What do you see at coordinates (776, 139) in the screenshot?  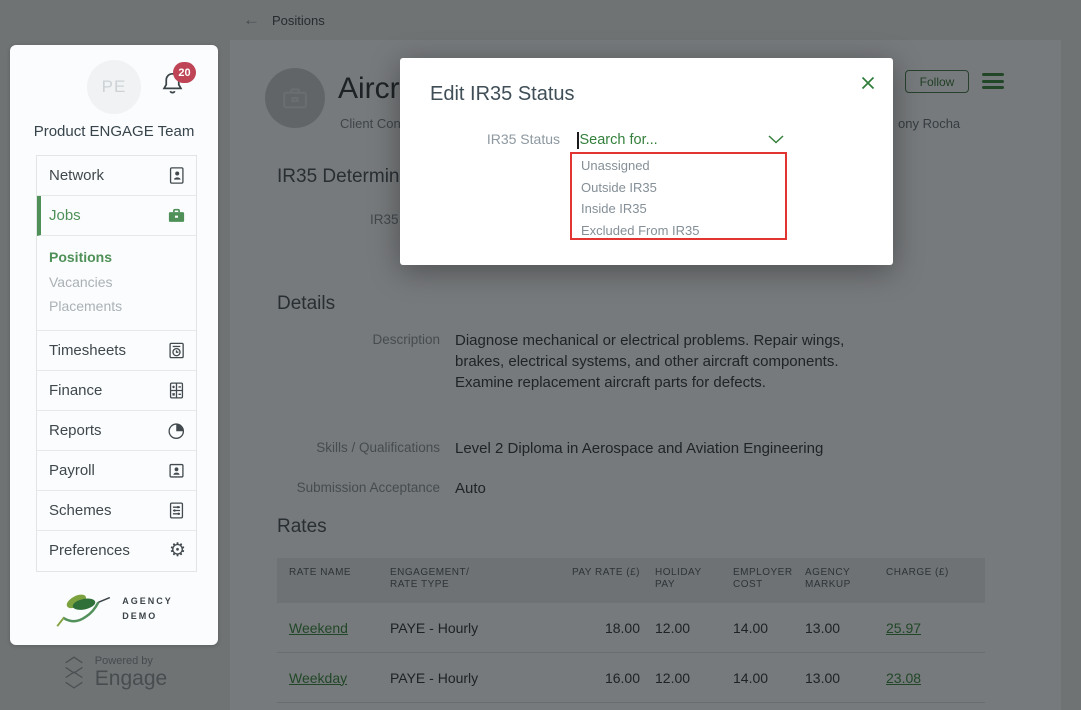 I see `chevron-down-icon` at bounding box center [776, 139].